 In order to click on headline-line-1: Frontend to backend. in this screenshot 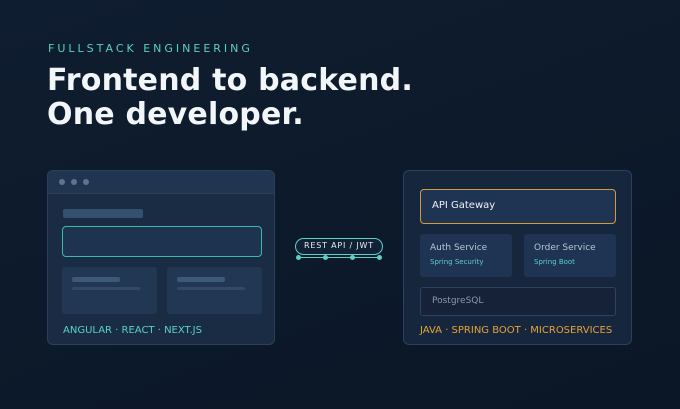, I will do `click(230, 80)`.